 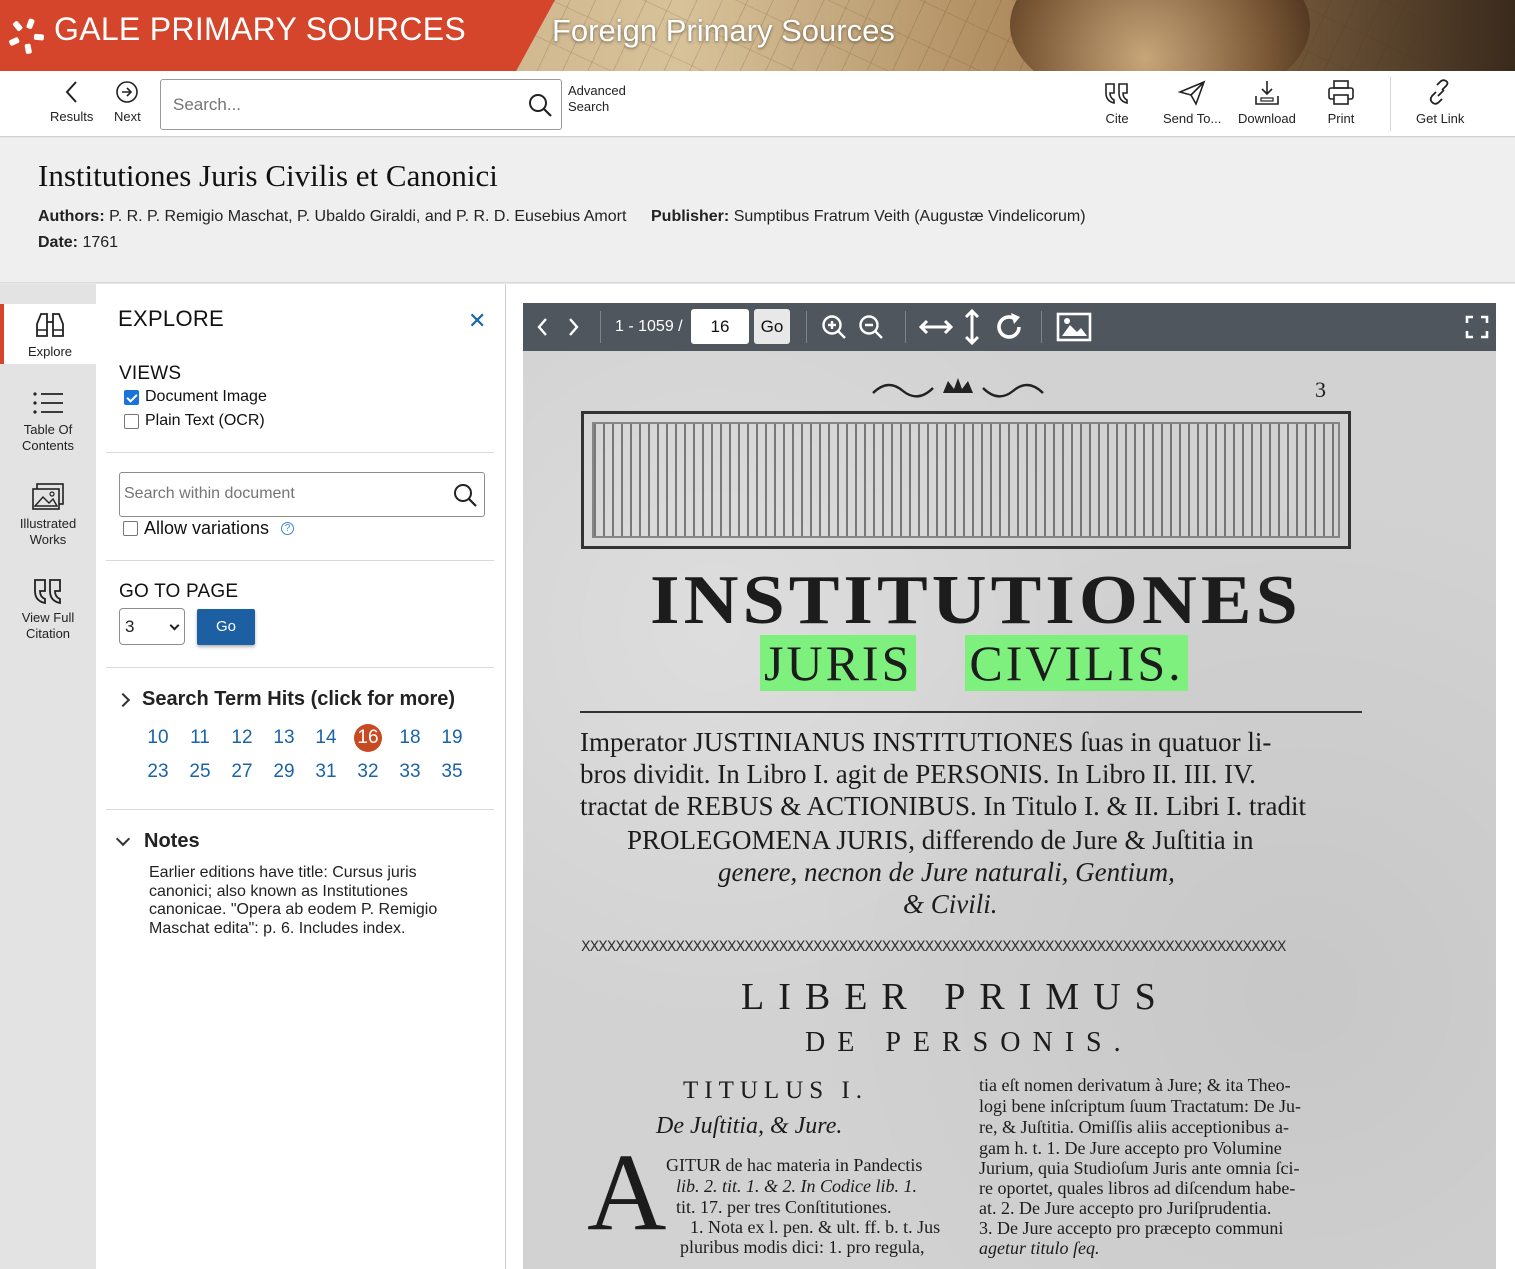 What do you see at coordinates (936, 327) in the screenshot?
I see `fit-width-icon` at bounding box center [936, 327].